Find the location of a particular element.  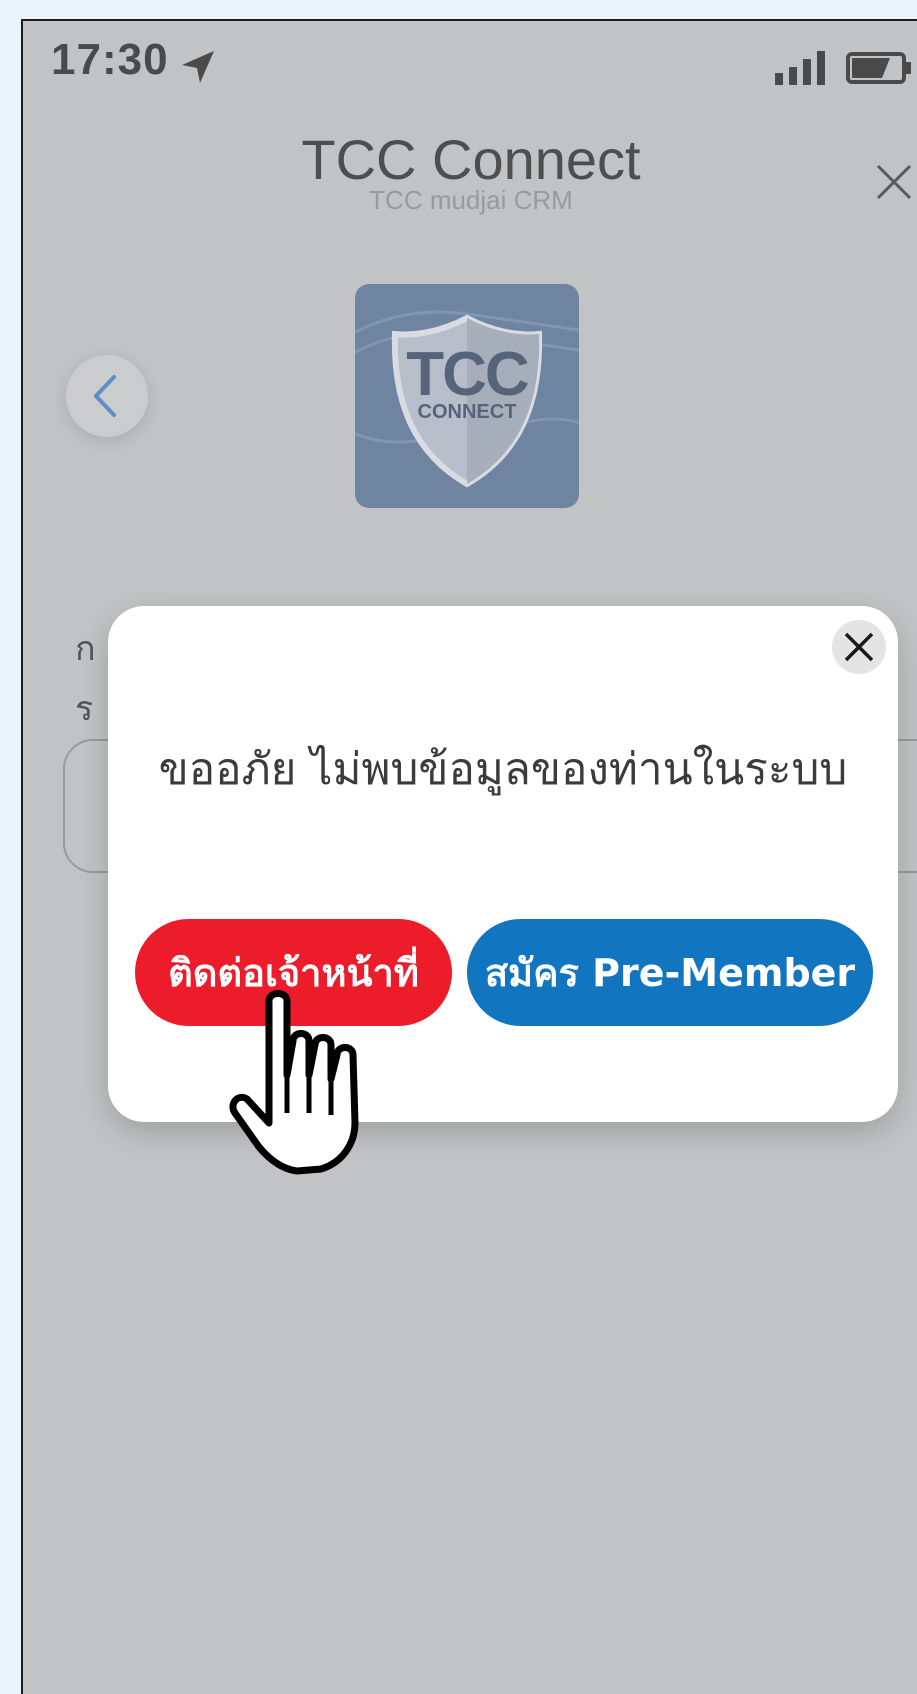

signal-icon is located at coordinates (800, 68).